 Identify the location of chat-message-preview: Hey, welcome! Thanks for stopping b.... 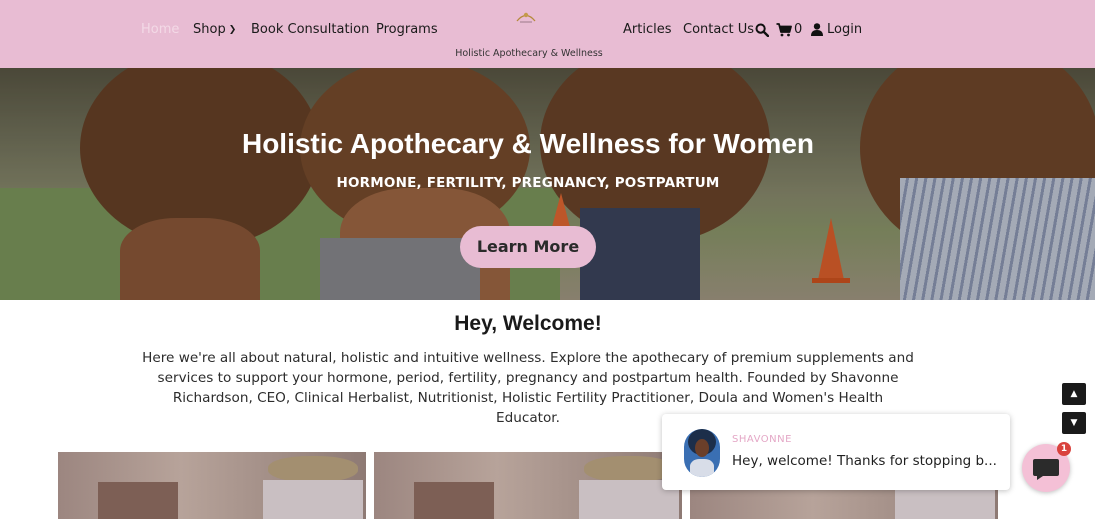
(864, 461).